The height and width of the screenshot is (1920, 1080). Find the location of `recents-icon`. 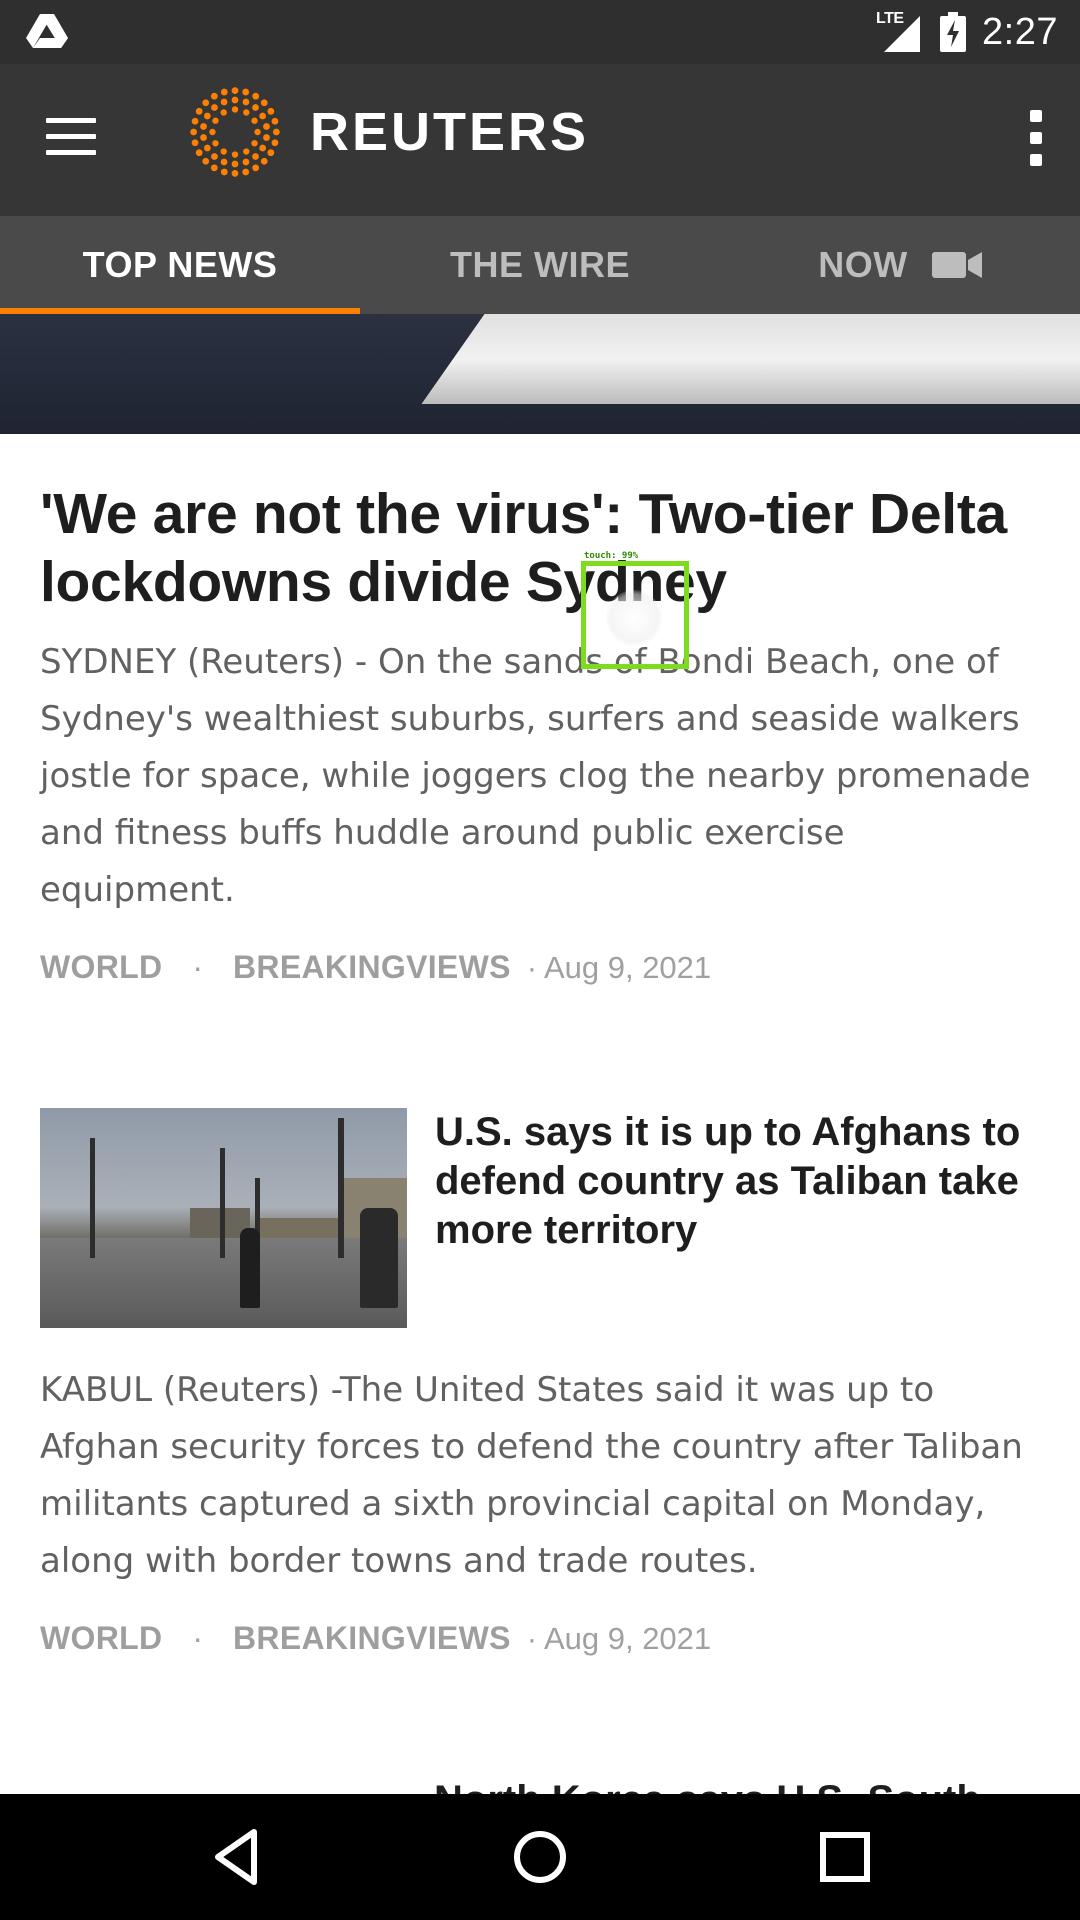

recents-icon is located at coordinates (845, 1857).